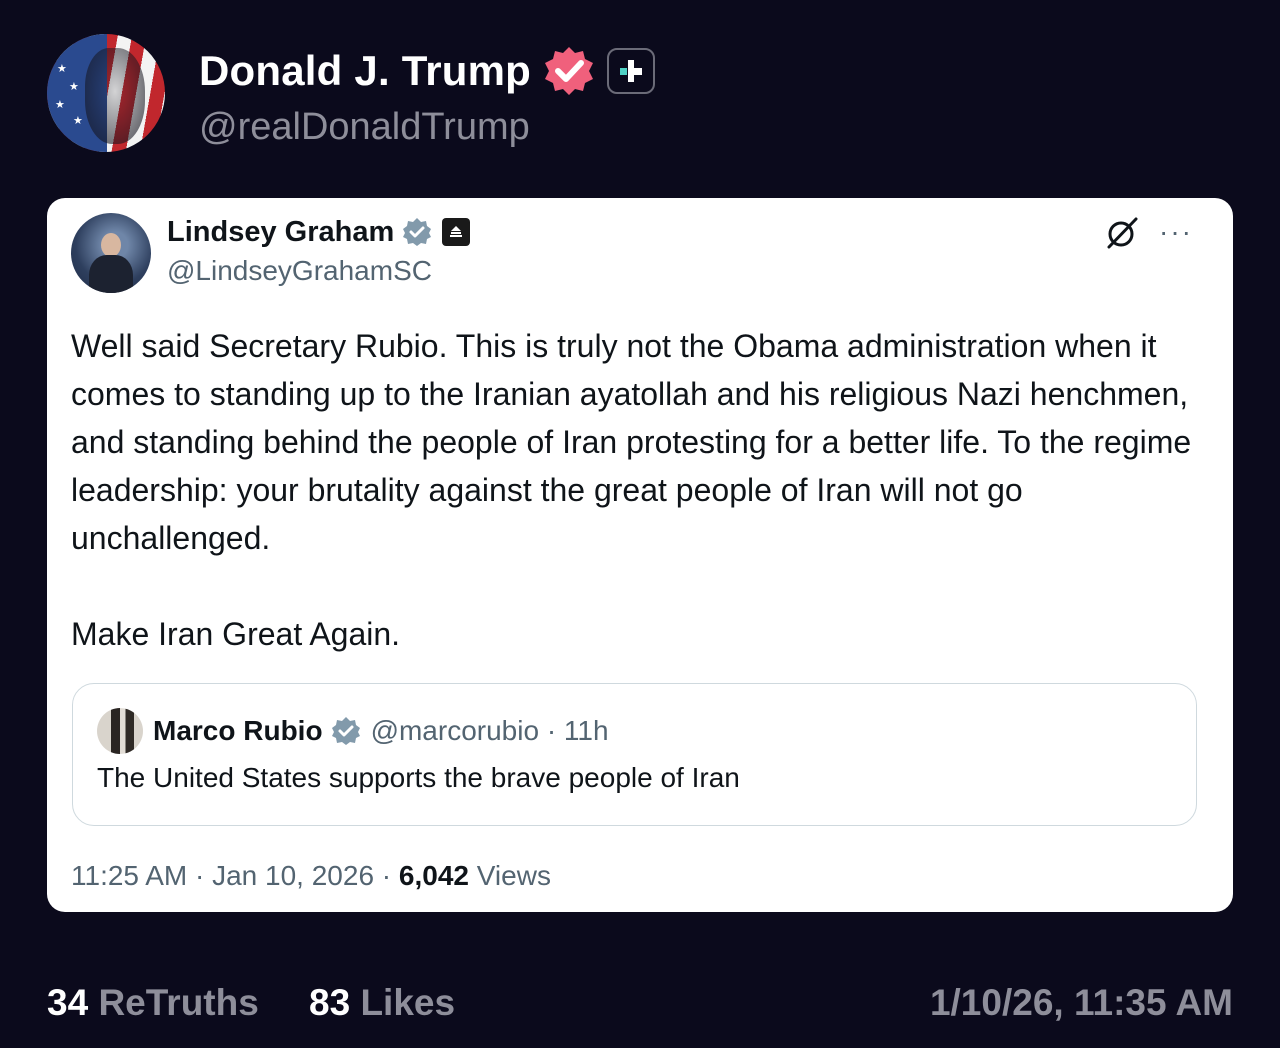 The width and height of the screenshot is (1280, 1048). What do you see at coordinates (433, 875) in the screenshot?
I see `views-count: 6,042` at bounding box center [433, 875].